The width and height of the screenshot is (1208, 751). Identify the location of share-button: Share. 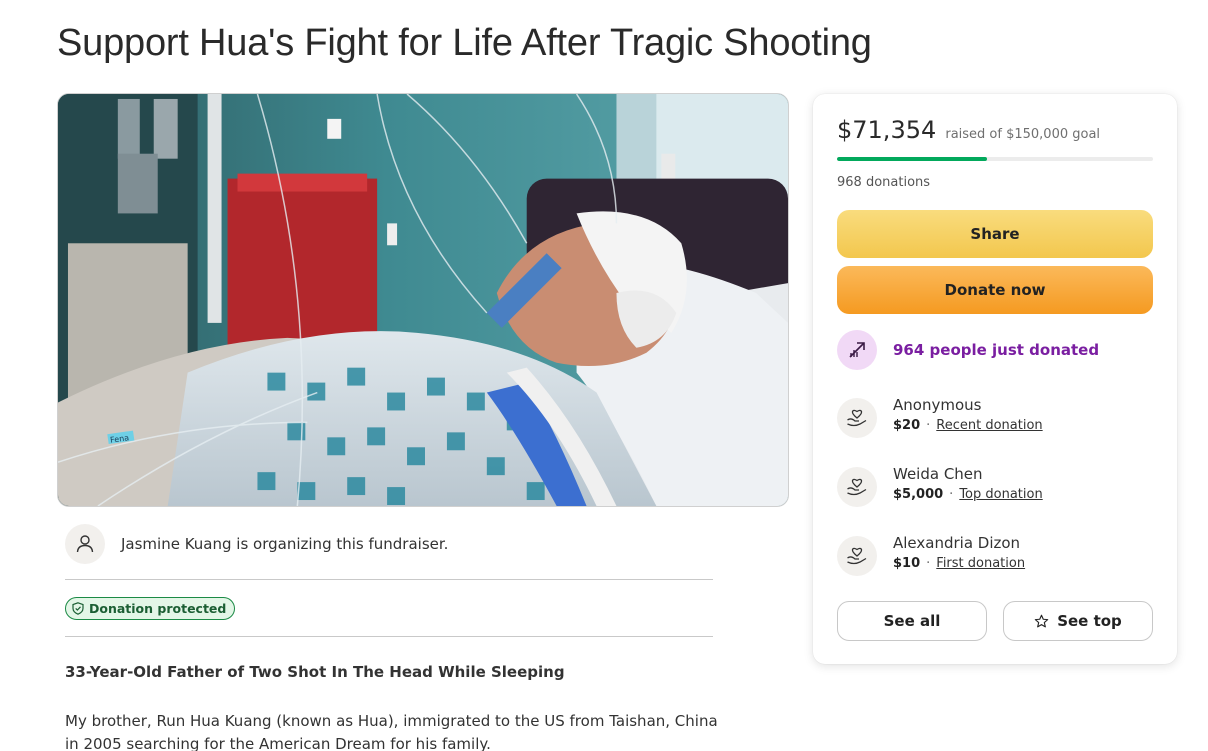
(995, 234).